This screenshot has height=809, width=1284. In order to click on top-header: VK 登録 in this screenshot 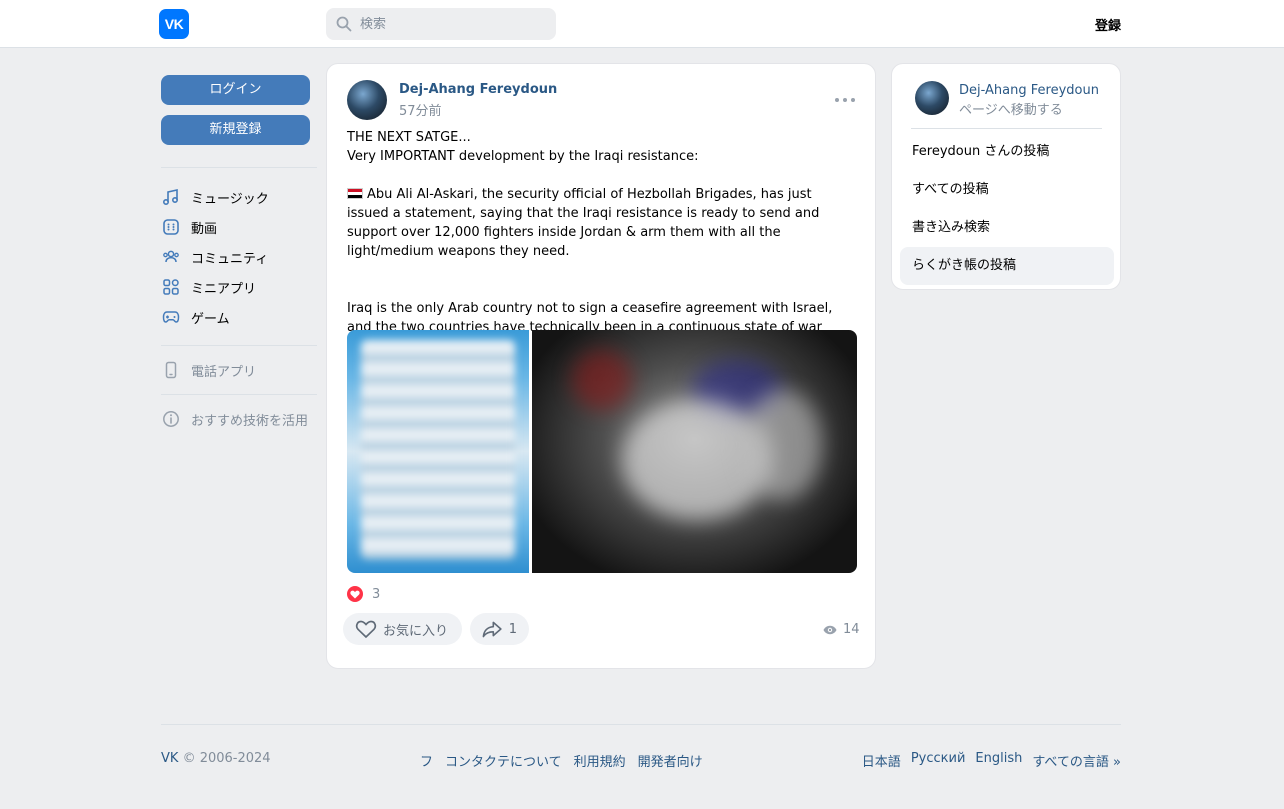, I will do `click(642, 24)`.